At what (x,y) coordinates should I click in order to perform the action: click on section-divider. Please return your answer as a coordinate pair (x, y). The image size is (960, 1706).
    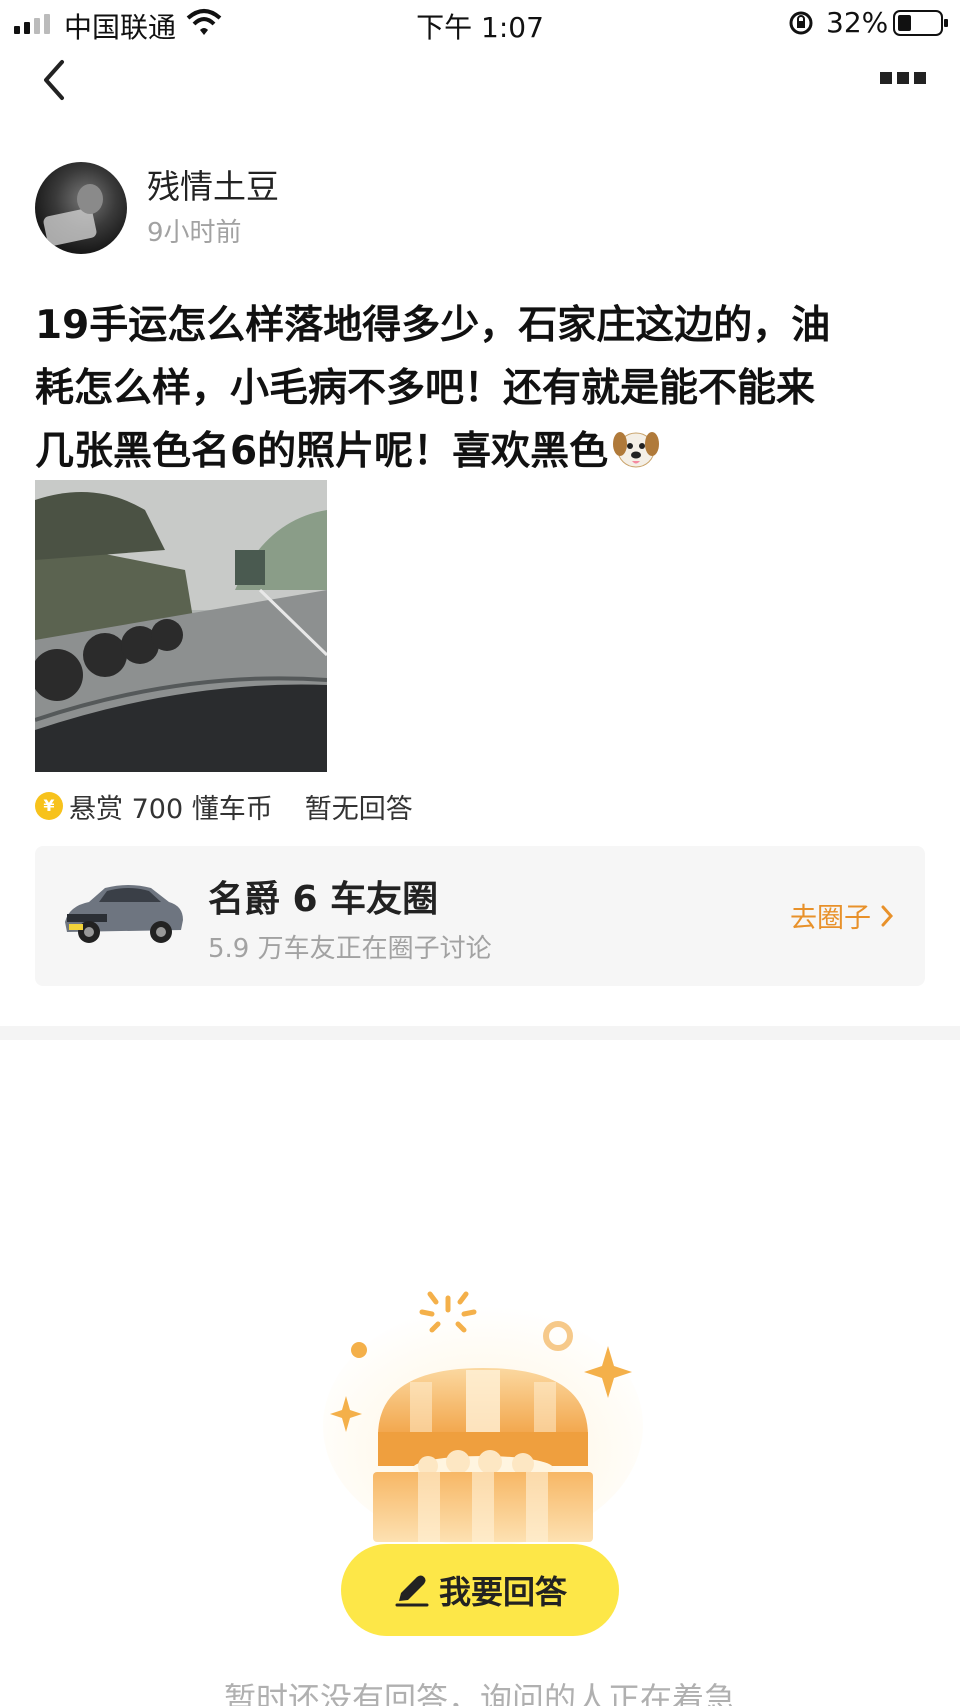
    Looking at the image, I should click on (480, 1033).